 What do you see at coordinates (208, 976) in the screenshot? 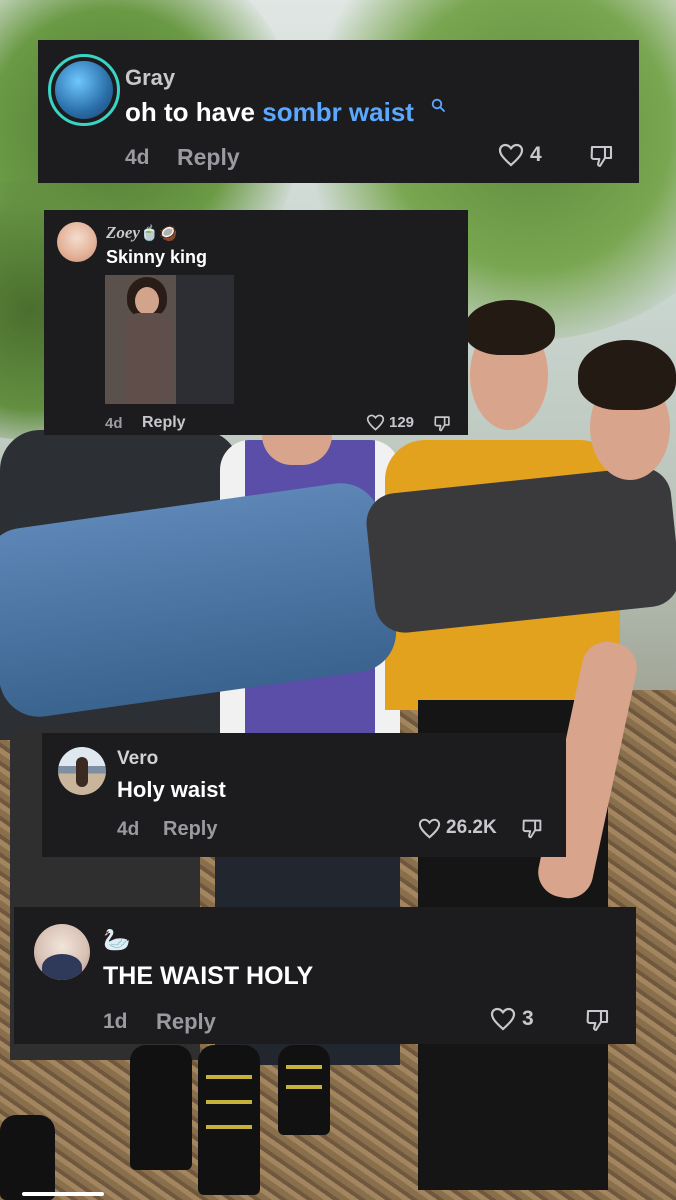
I see `comment-text: THE WAIST HOLY` at bounding box center [208, 976].